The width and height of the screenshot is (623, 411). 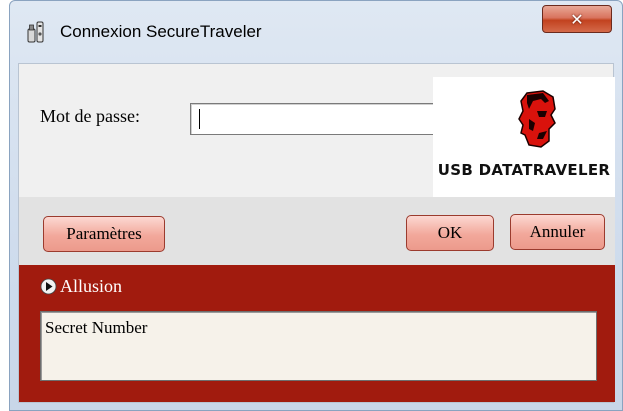 What do you see at coordinates (524, 170) in the screenshot?
I see `brand-text: USB DATATRAVELER` at bounding box center [524, 170].